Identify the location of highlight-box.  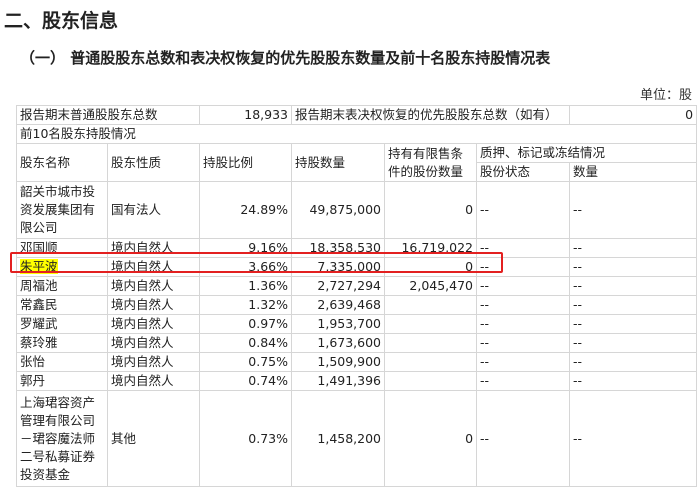
(256, 262).